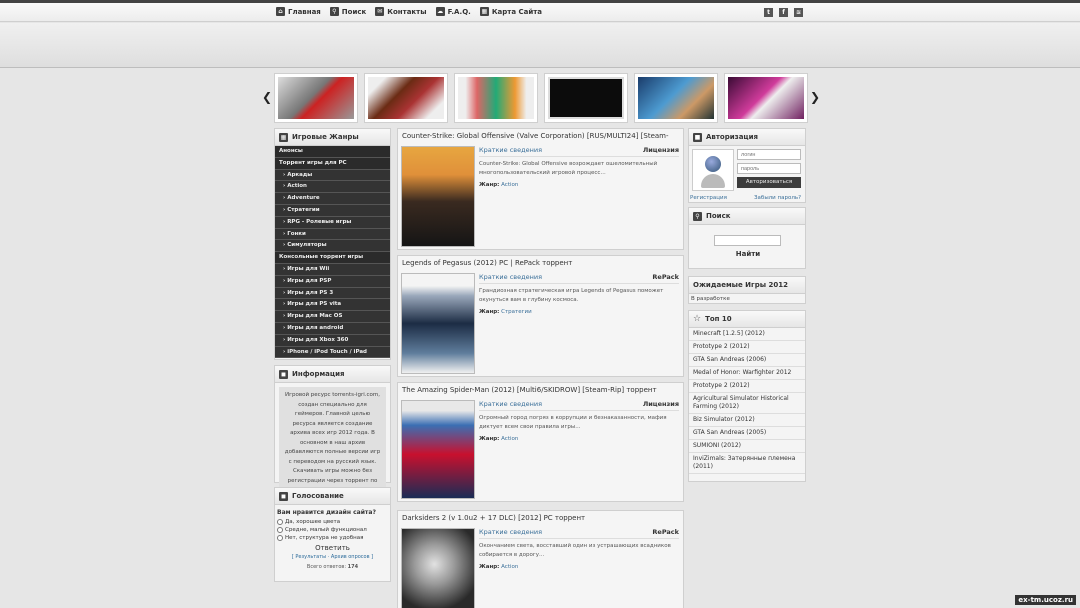 This screenshot has height=608, width=1080. I want to click on release-type: RePack, so click(665, 277).